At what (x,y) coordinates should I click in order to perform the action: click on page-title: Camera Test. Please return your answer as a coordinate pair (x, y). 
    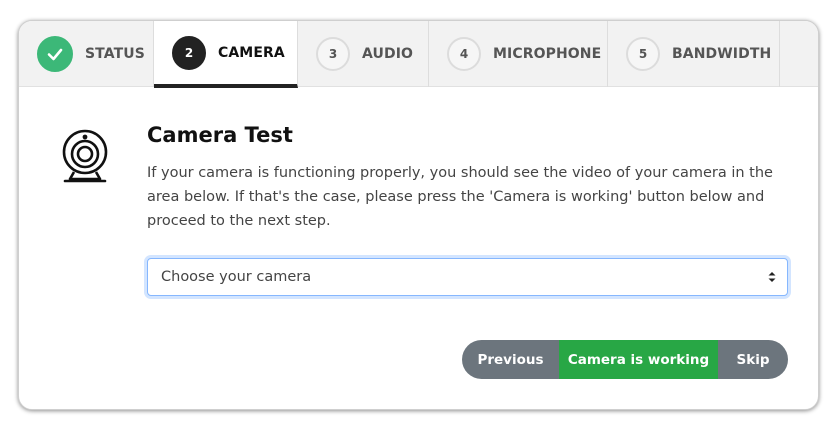
    Looking at the image, I should click on (220, 135).